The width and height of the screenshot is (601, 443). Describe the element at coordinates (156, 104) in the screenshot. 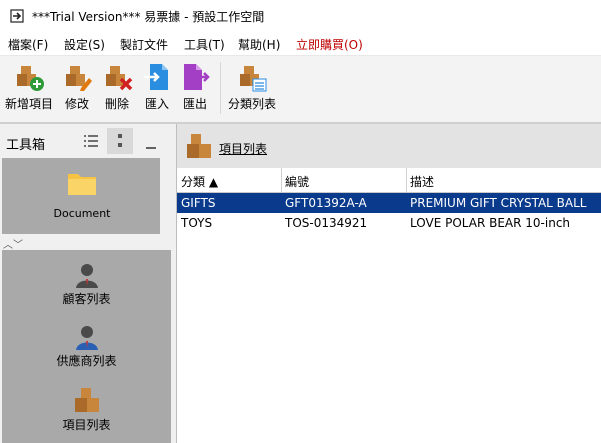

I see `import-label: 匯入` at that location.